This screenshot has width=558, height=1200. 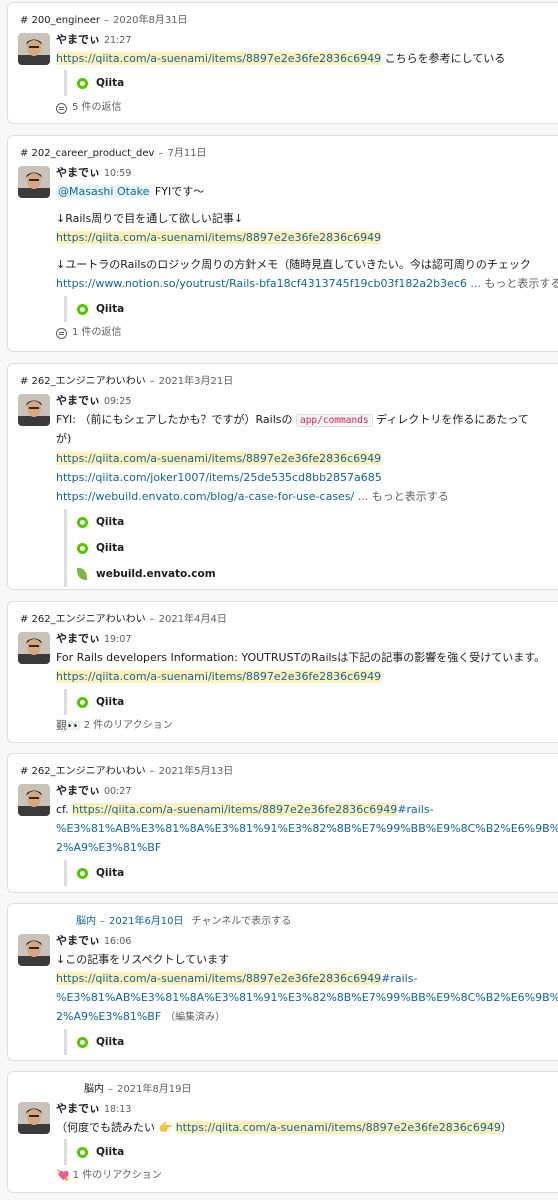 What do you see at coordinates (116, 1127) in the screenshot?
I see `message-text: （何度でも読みたい 👉` at bounding box center [116, 1127].